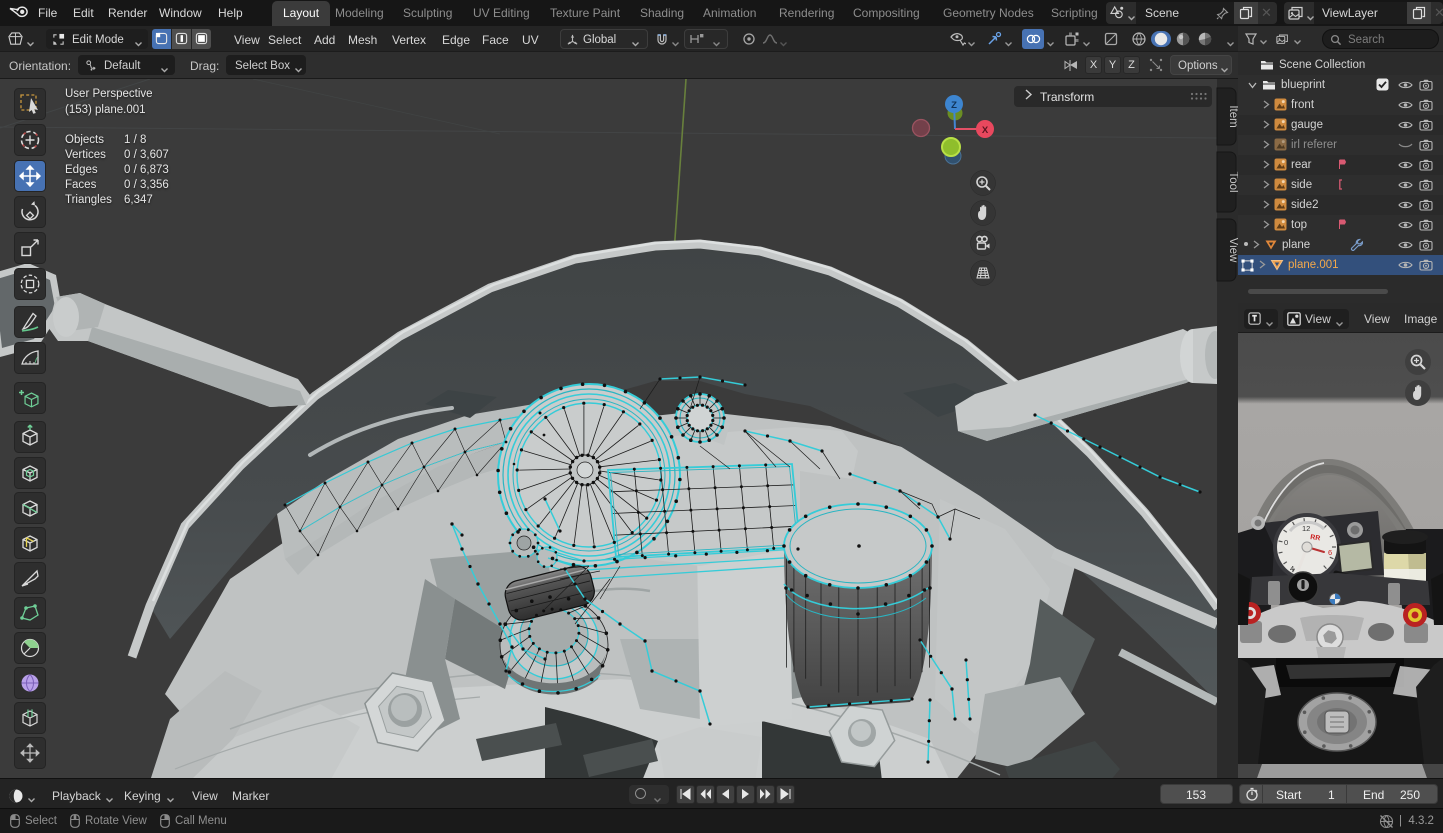 The image size is (1443, 833). I want to click on svg-text: 6, so click(1330, 552).